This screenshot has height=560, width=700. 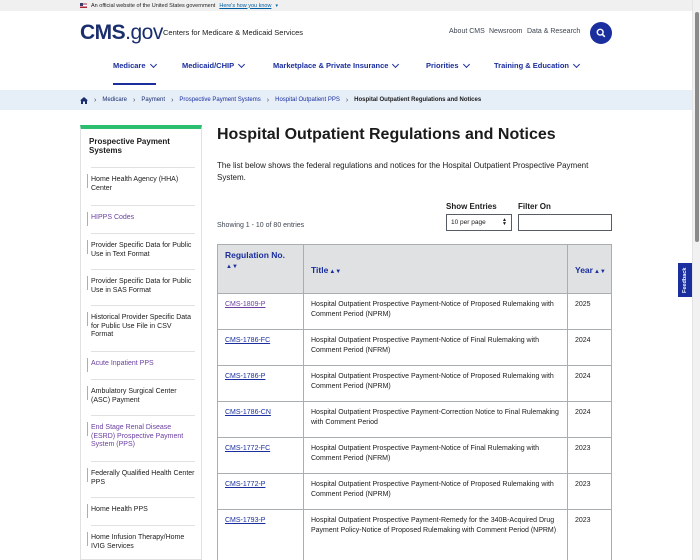 What do you see at coordinates (141, 542) in the screenshot?
I see `sidebar-item-home-infusion: Home Infusion Therapy/Home IVIG Services` at bounding box center [141, 542].